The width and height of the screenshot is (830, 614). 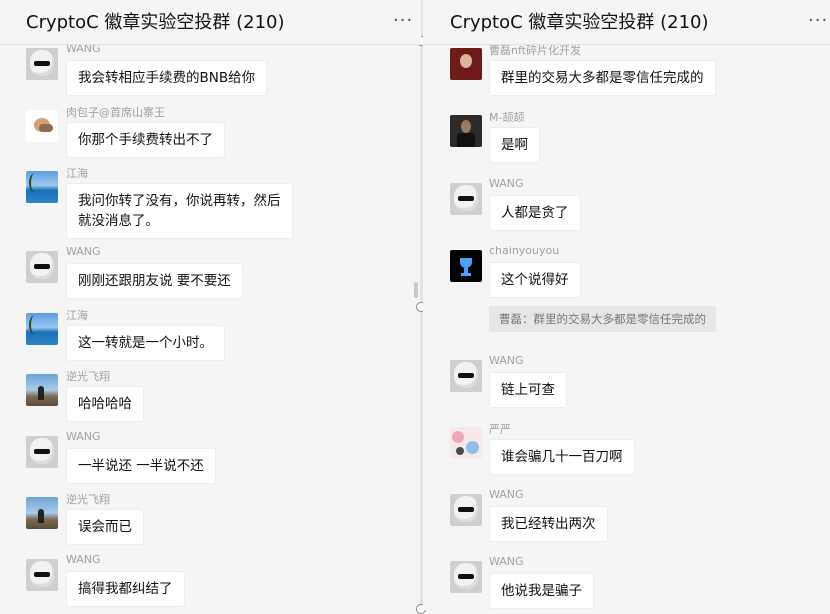 I want to click on message-bubble: 哈哈哈哈, so click(x=105, y=404).